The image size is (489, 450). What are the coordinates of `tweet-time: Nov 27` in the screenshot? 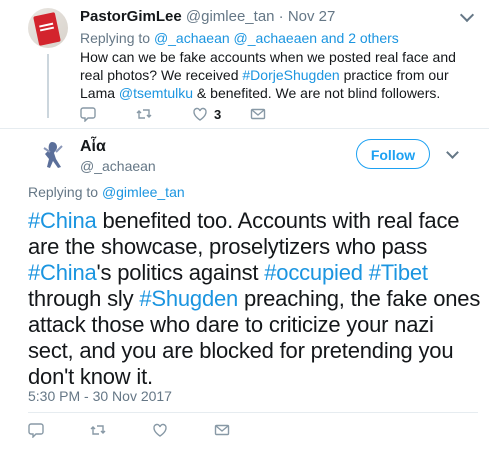 It's located at (312, 16).